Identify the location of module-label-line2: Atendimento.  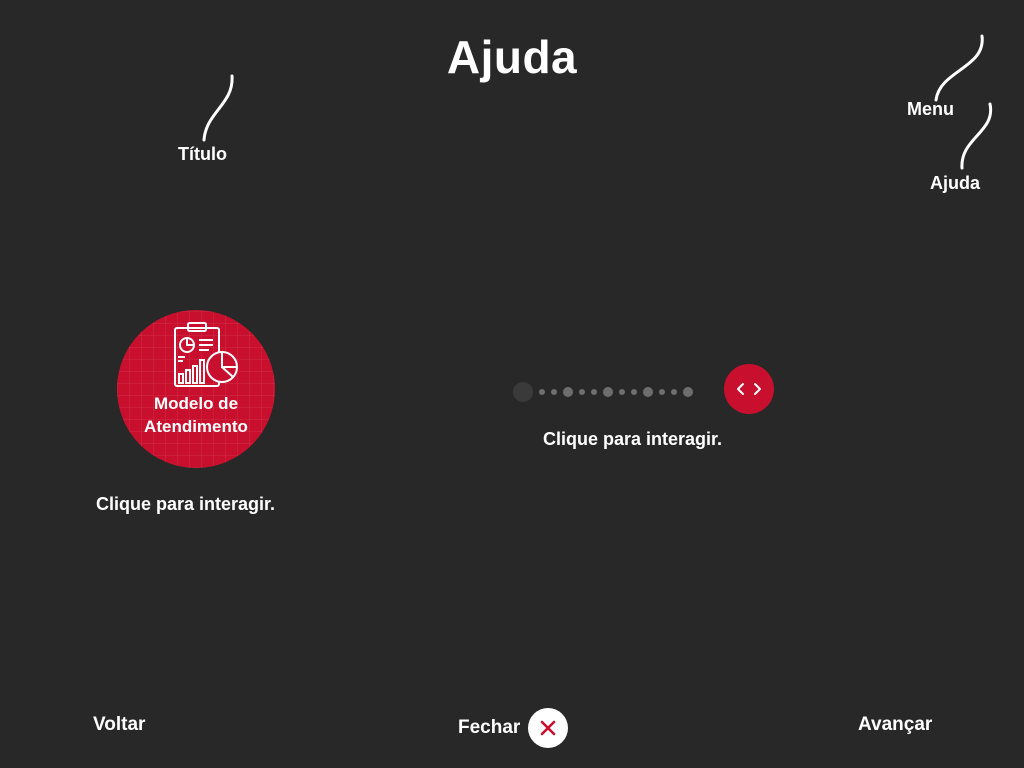
(196, 426).